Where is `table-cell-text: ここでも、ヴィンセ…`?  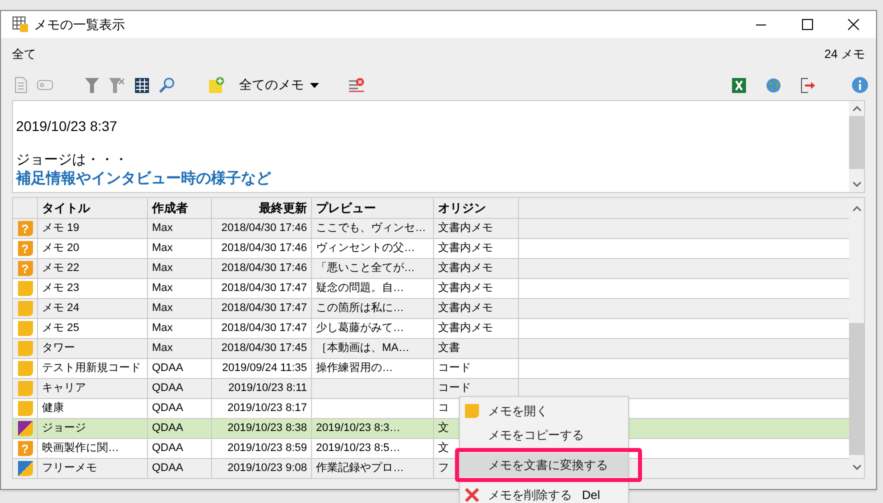 table-cell-text: ここでも、ヴィンセ… is located at coordinates (371, 228).